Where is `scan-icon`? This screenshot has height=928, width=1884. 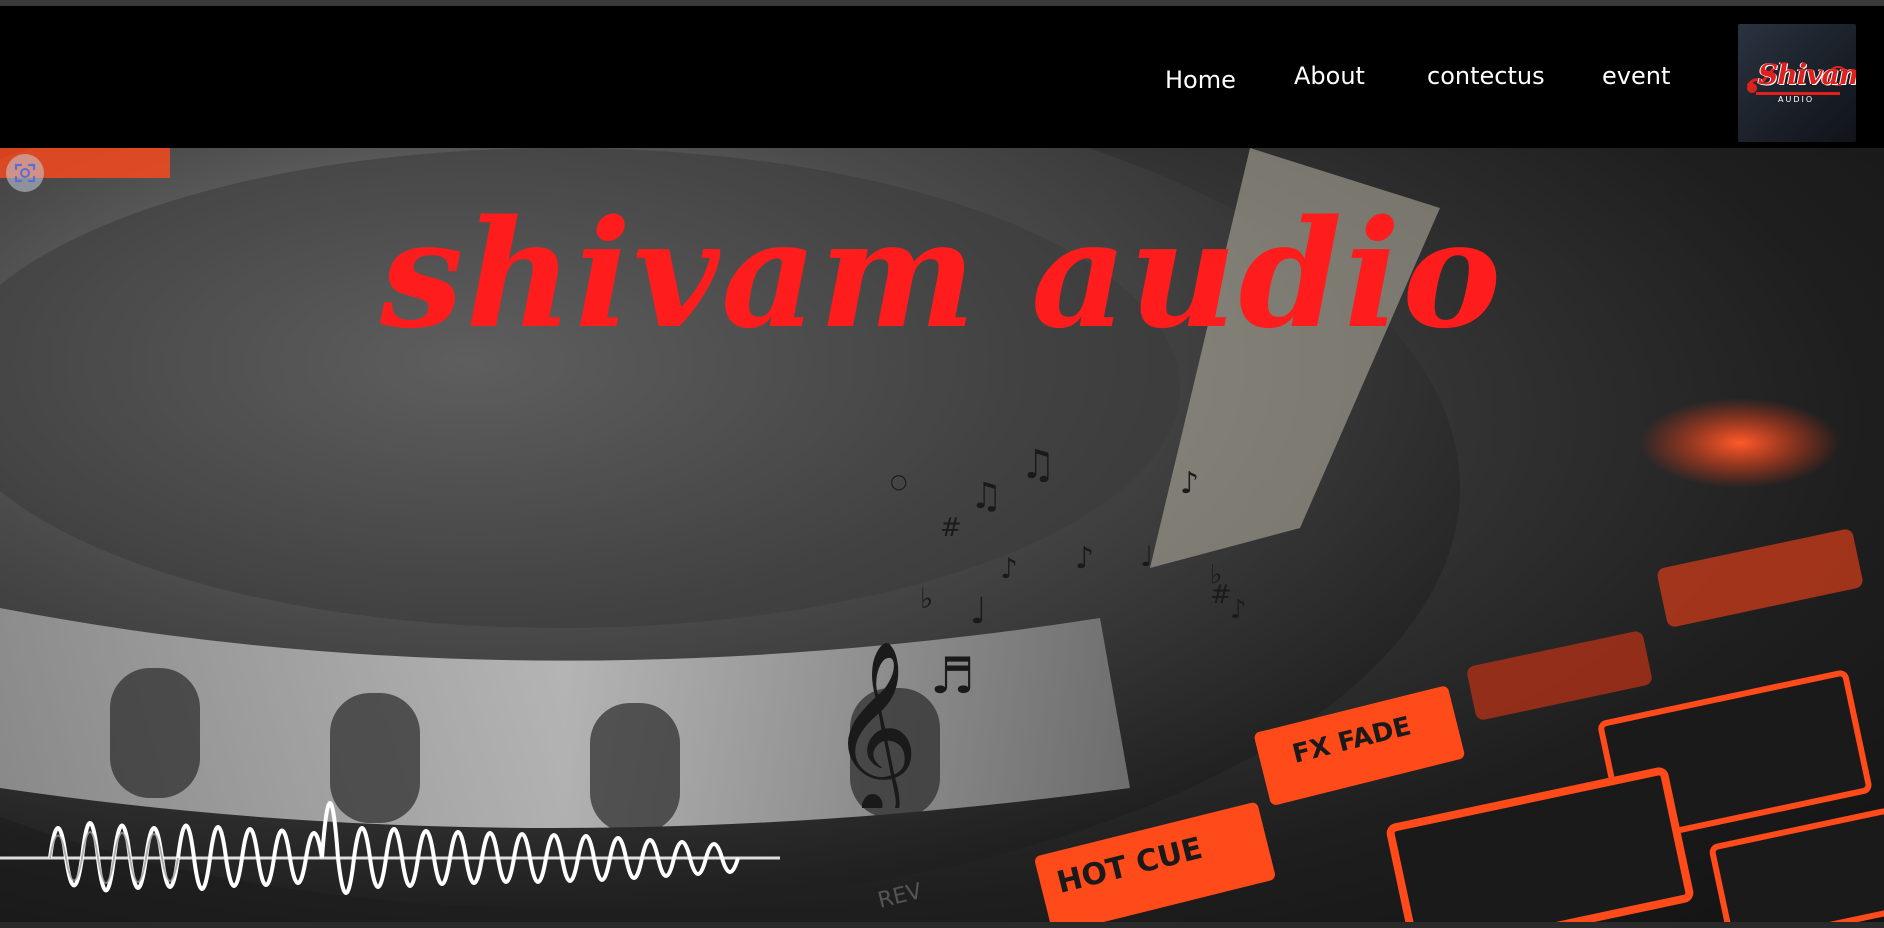 scan-icon is located at coordinates (25, 173).